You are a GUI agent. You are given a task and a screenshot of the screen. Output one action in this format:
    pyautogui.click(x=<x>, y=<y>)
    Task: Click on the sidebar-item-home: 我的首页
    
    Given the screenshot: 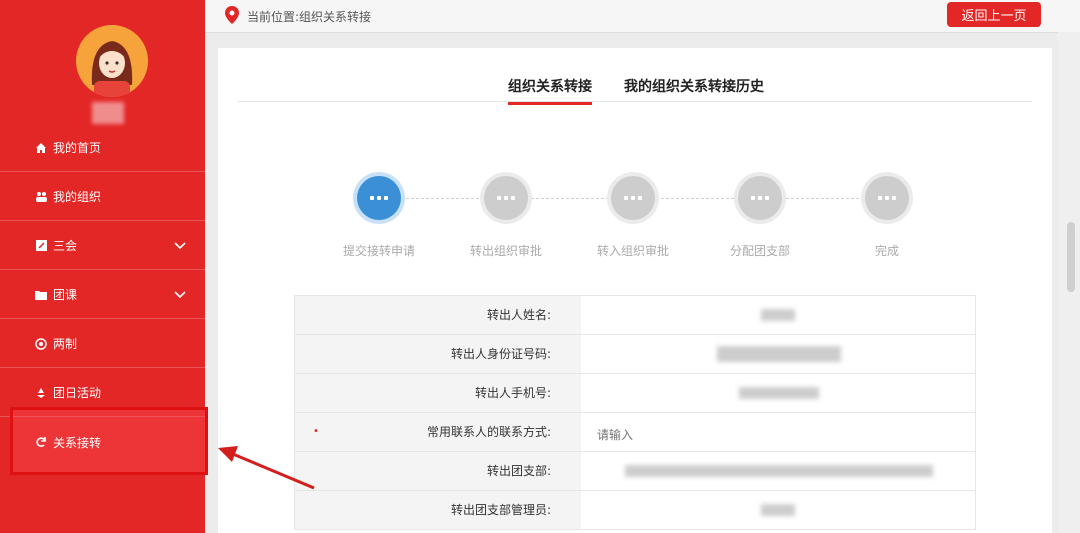 What is the action you would take?
    pyautogui.click(x=102, y=148)
    